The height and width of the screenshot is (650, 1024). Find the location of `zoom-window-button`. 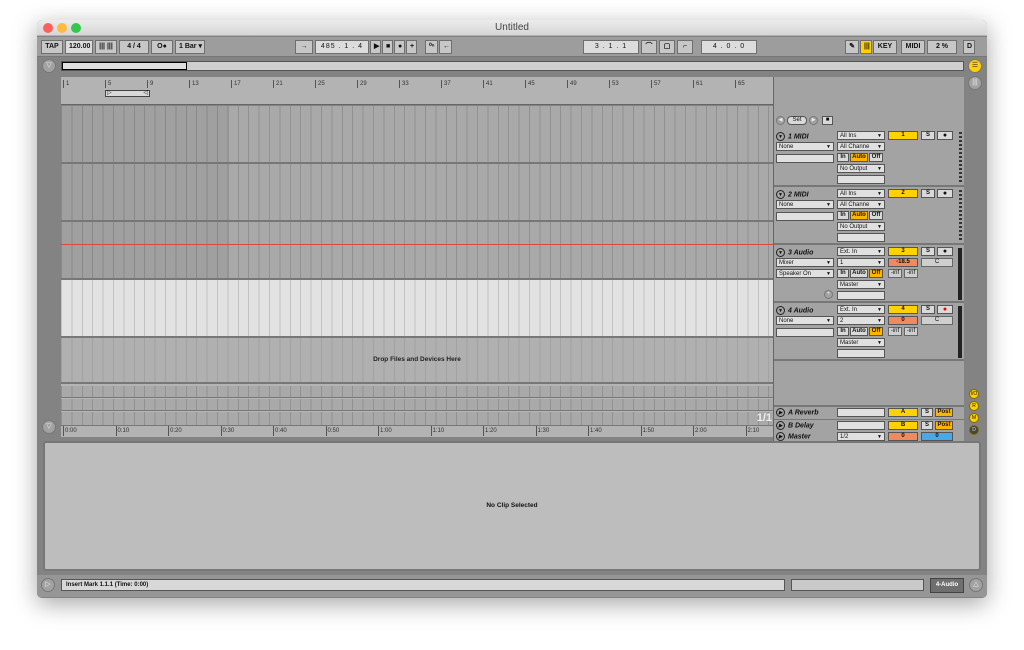

zoom-window-button is located at coordinates (76, 28).